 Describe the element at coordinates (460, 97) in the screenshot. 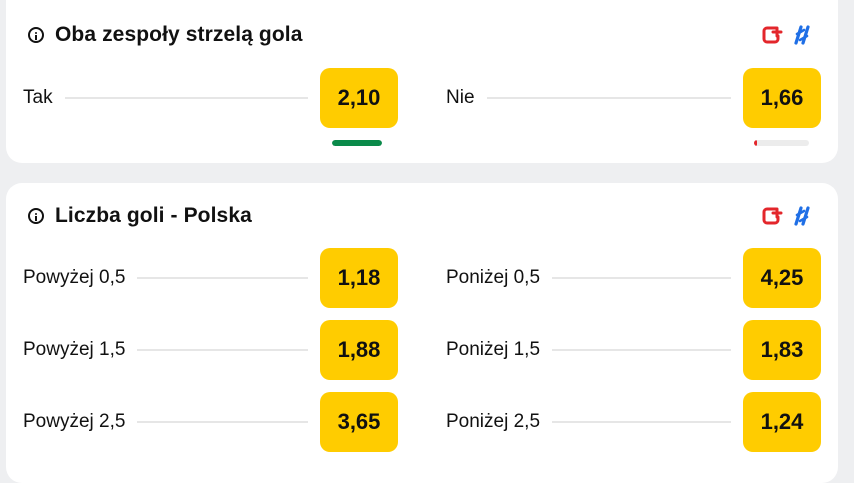

I see `selection-label: Nie` at that location.